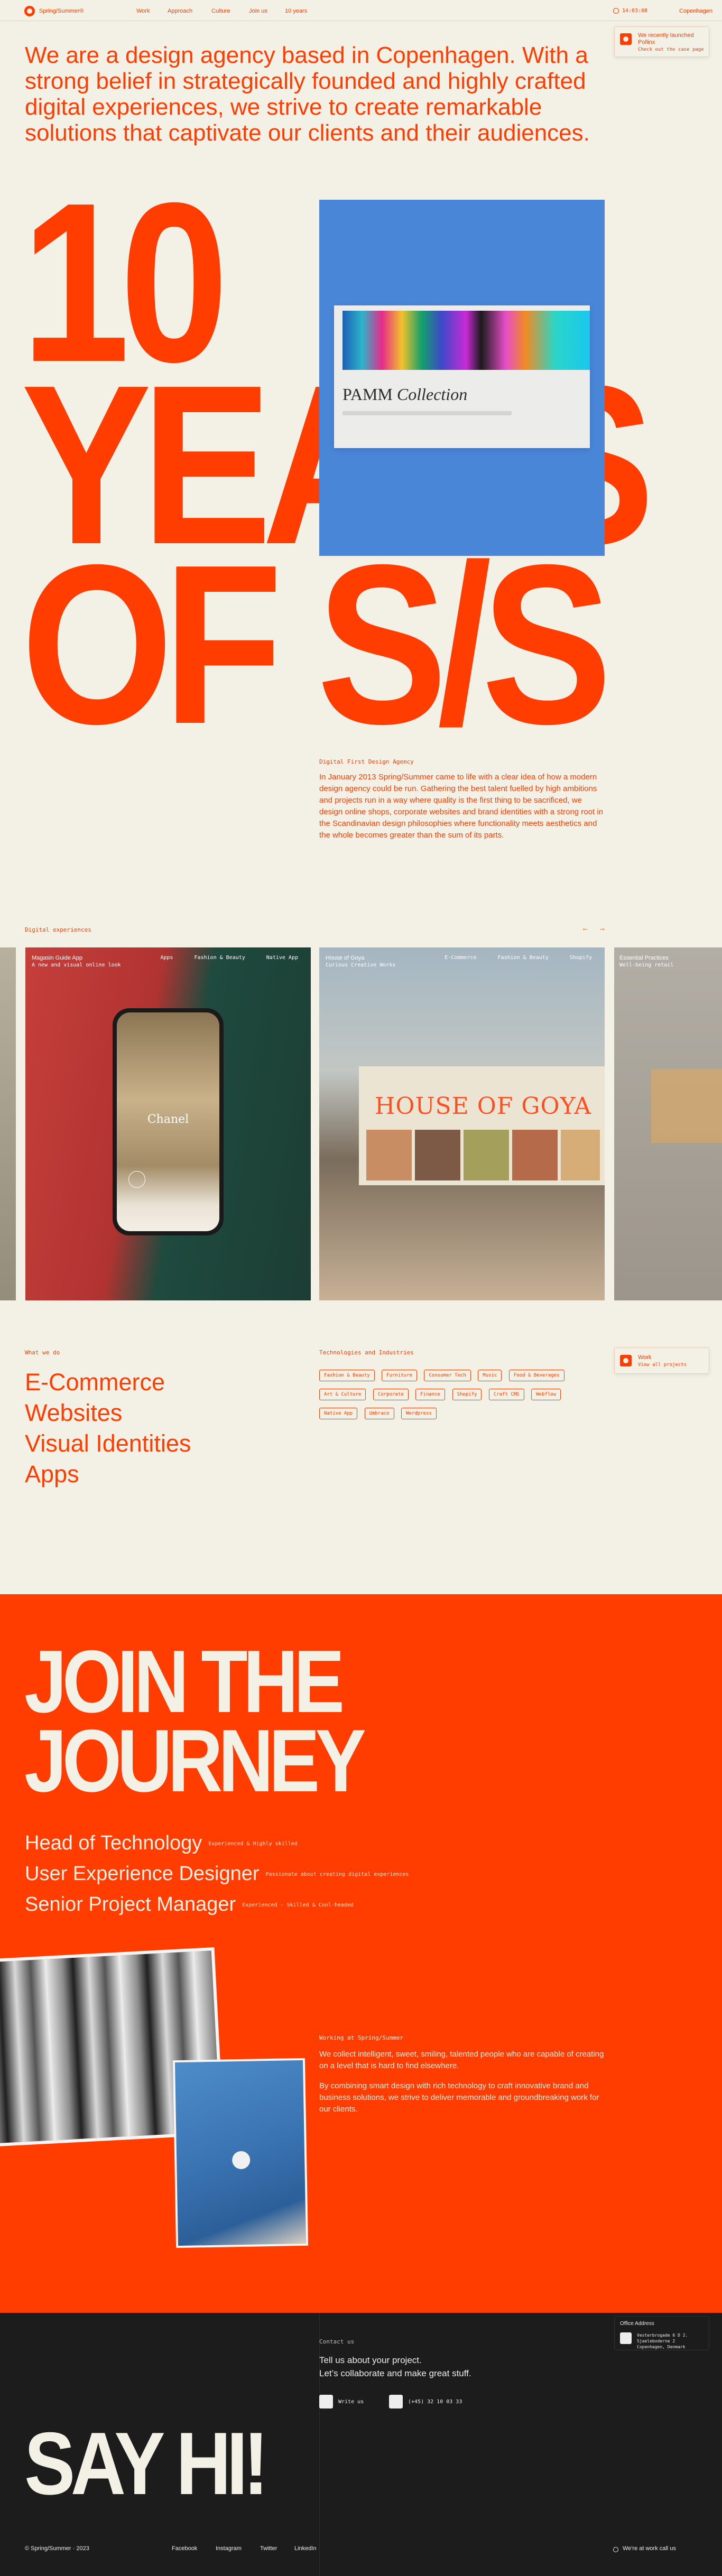  I want to click on service-websites: Websites, so click(108, 1413).